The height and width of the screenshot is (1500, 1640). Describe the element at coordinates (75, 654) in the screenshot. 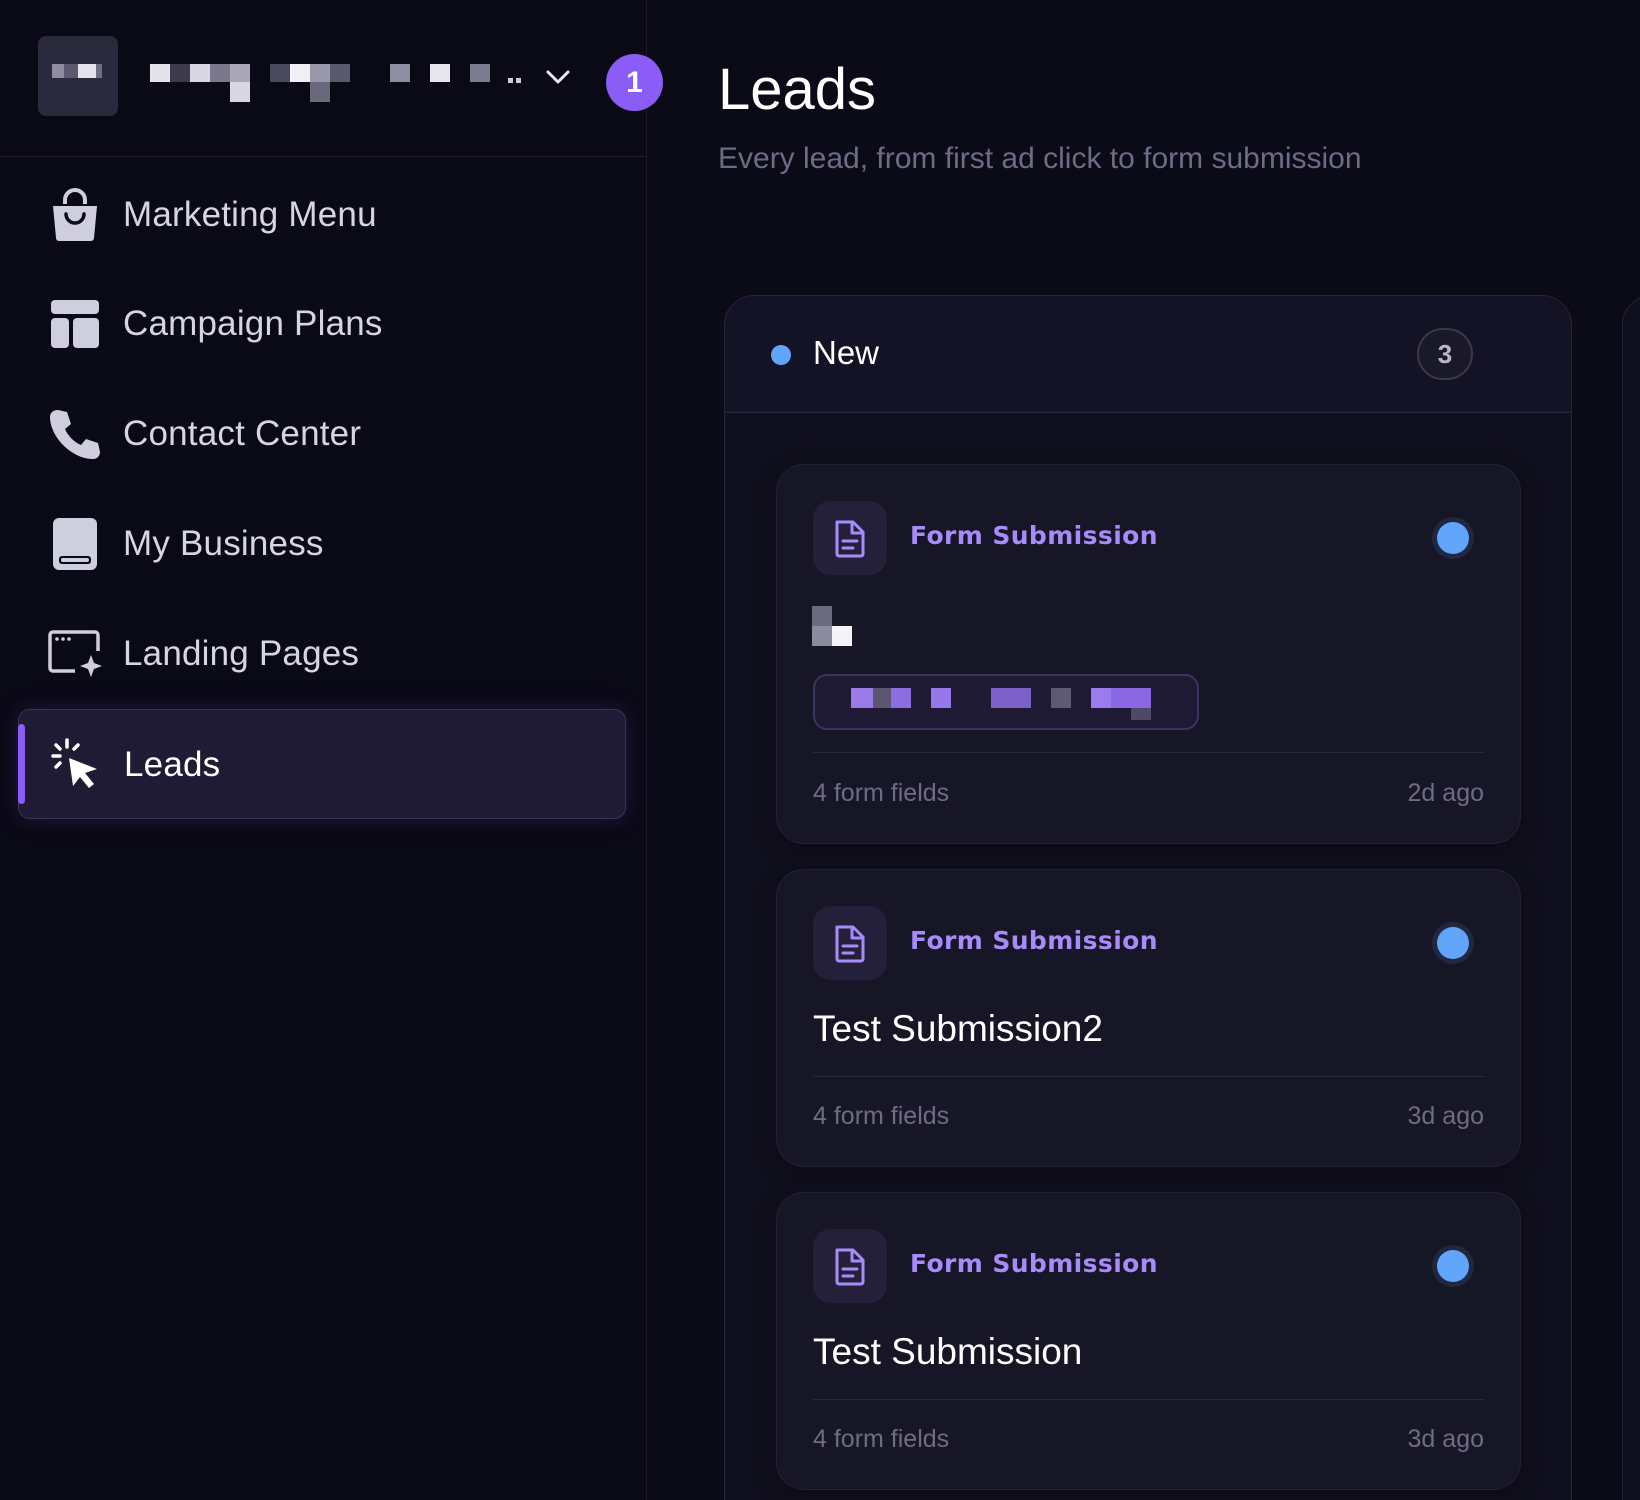

I see `browser-sparkle-icon` at that location.